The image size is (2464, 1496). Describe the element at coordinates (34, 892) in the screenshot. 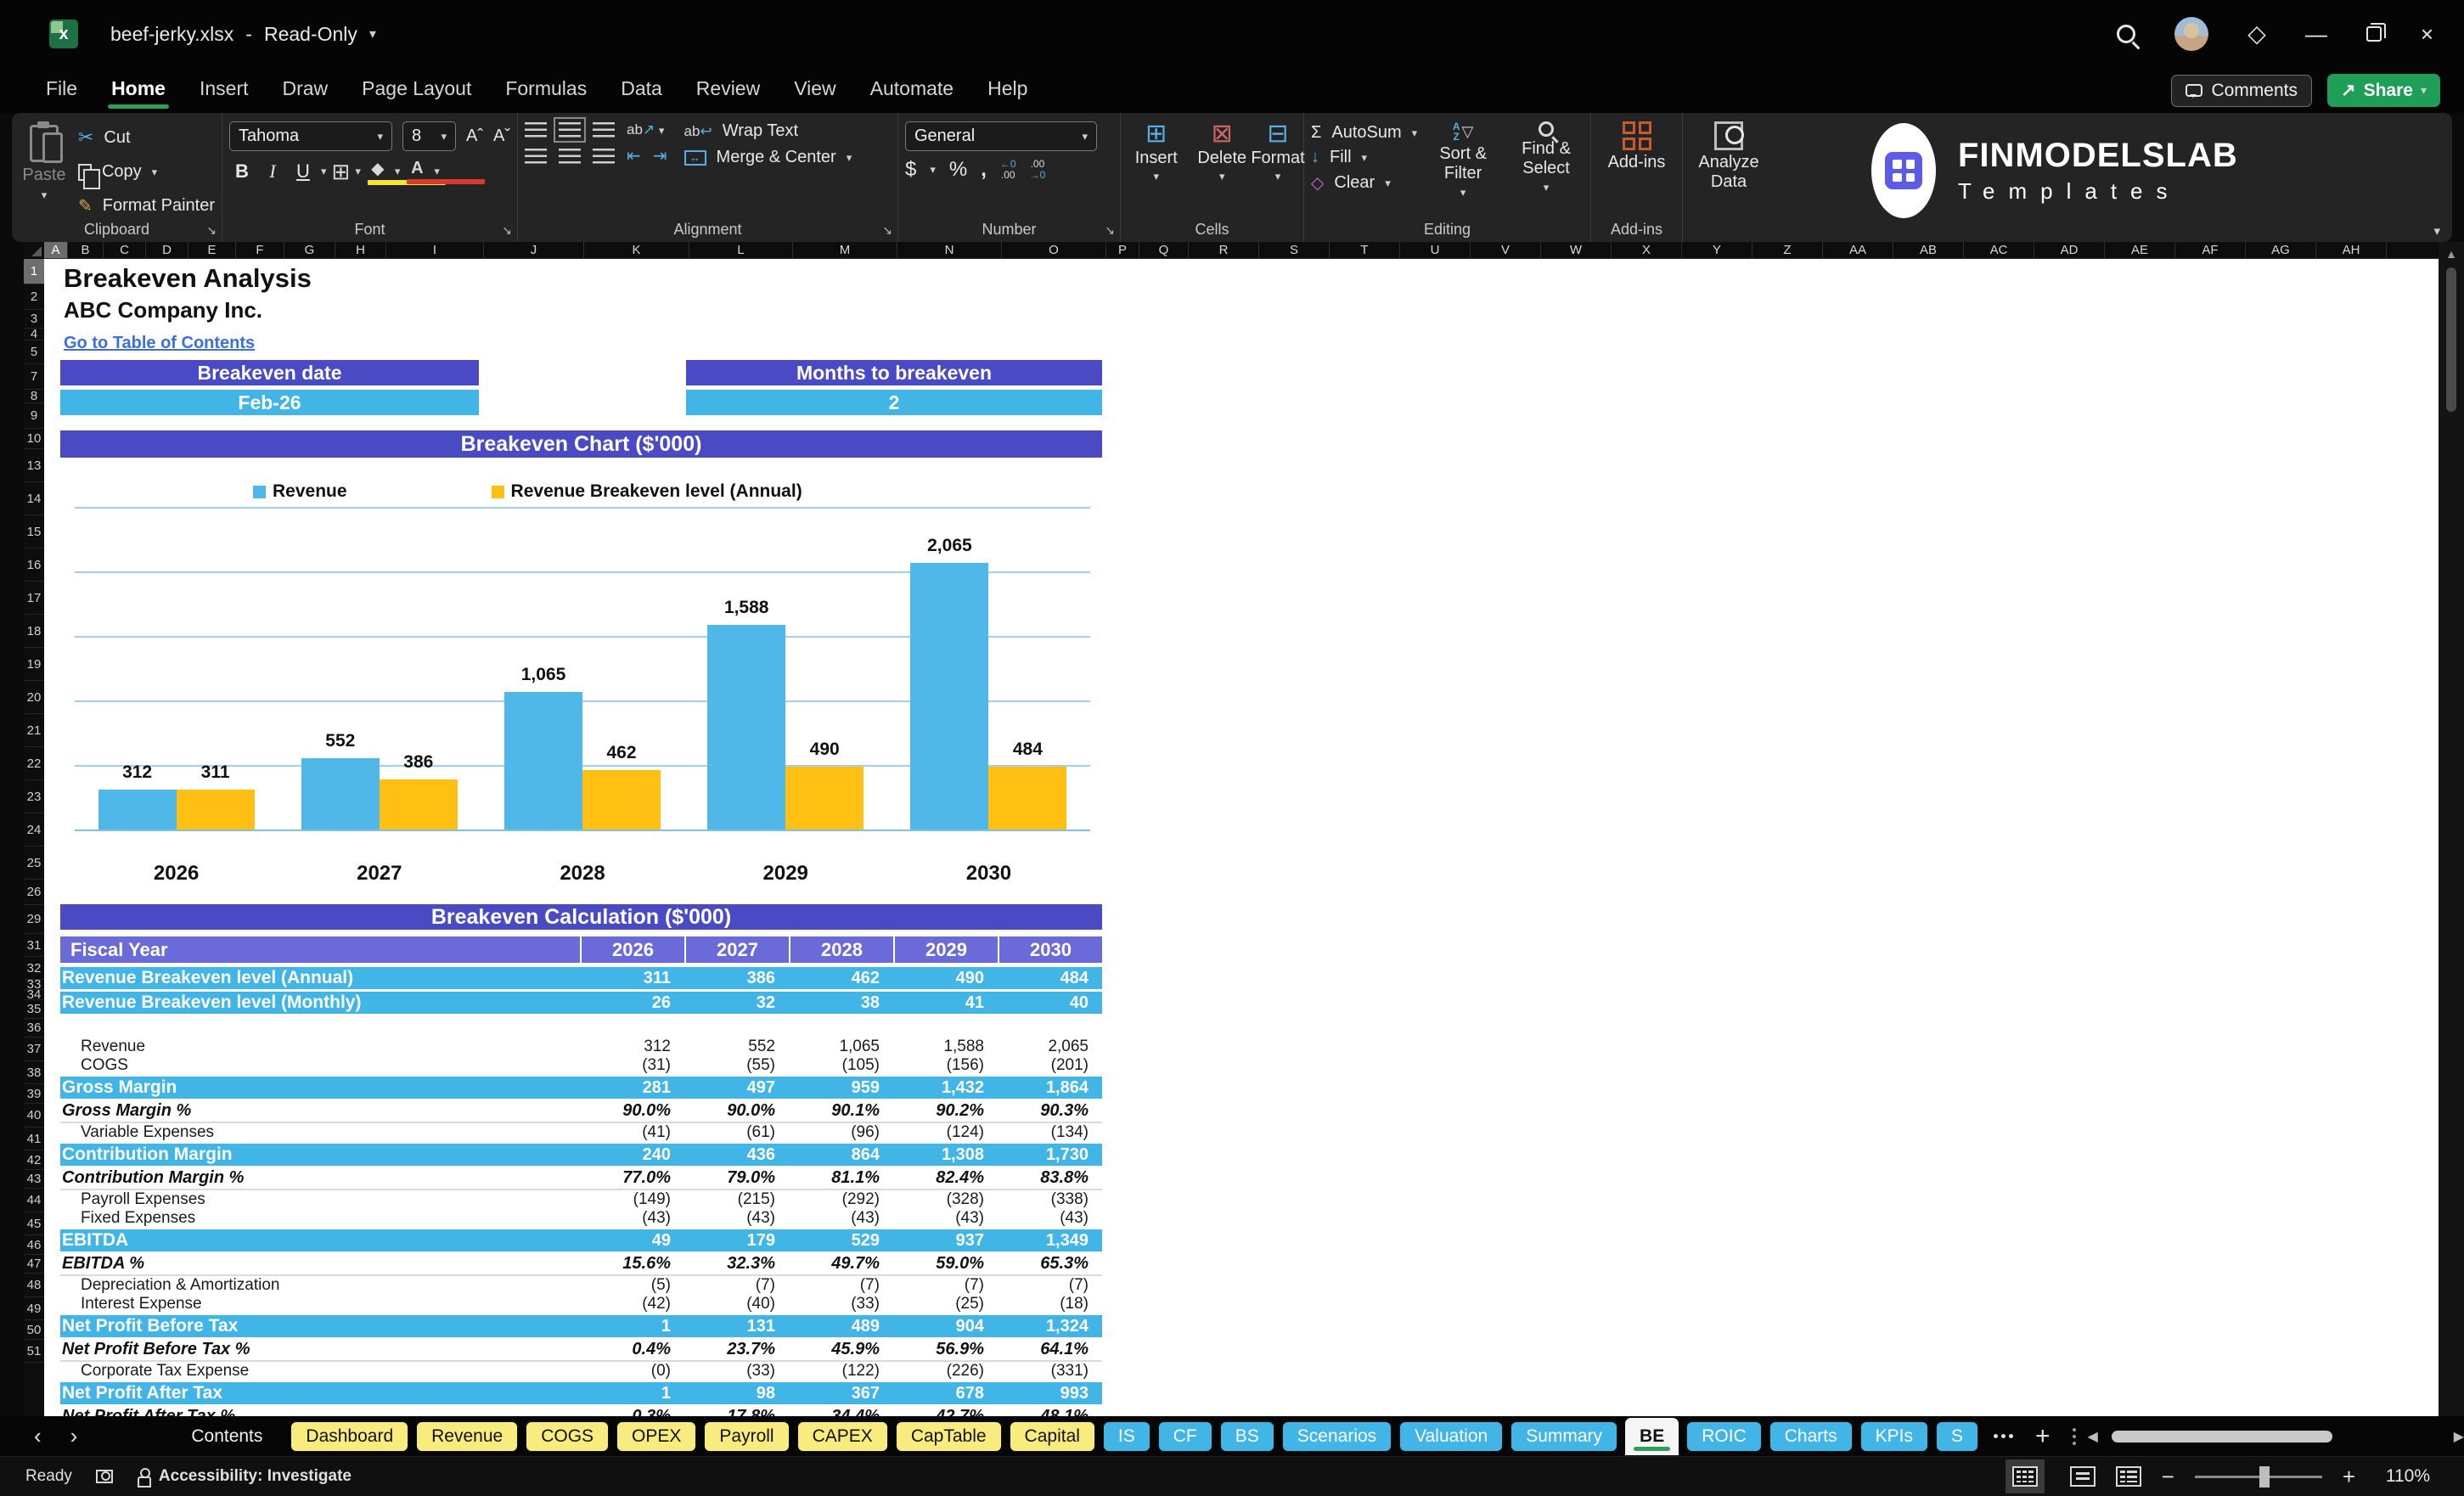

I see `row-header-26: 26` at that location.